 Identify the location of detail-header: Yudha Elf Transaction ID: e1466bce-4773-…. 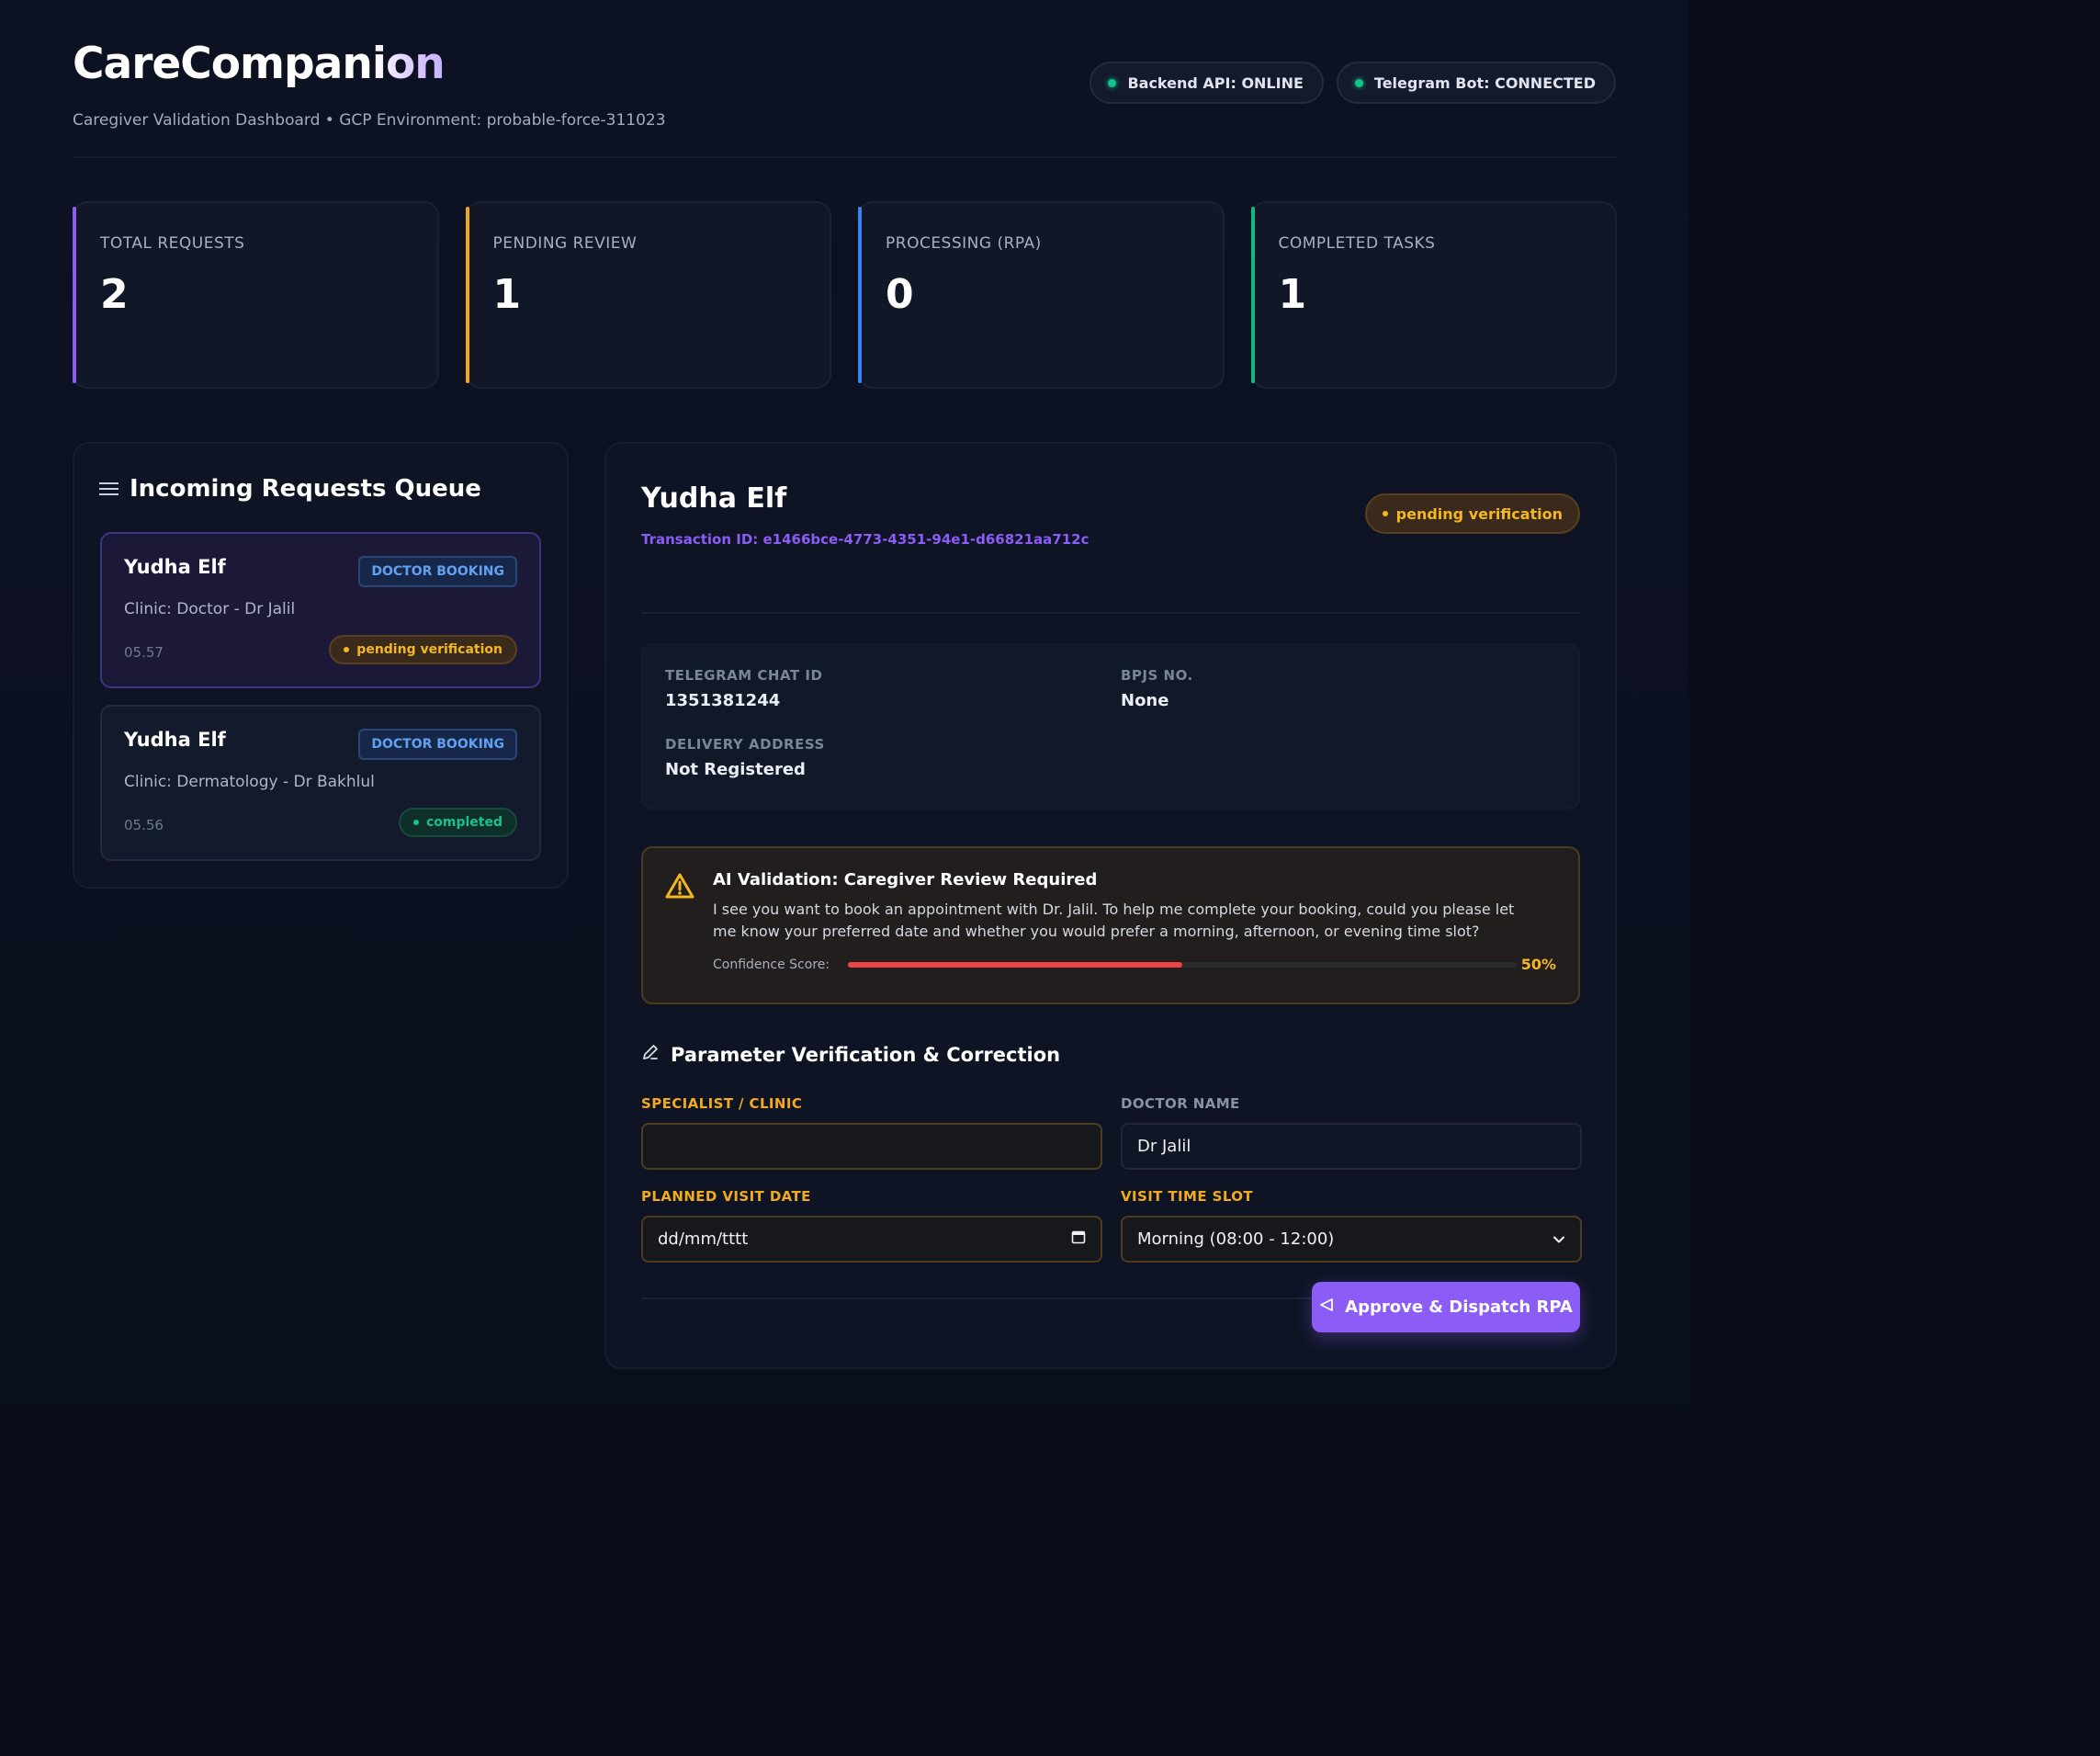
(1110, 548).